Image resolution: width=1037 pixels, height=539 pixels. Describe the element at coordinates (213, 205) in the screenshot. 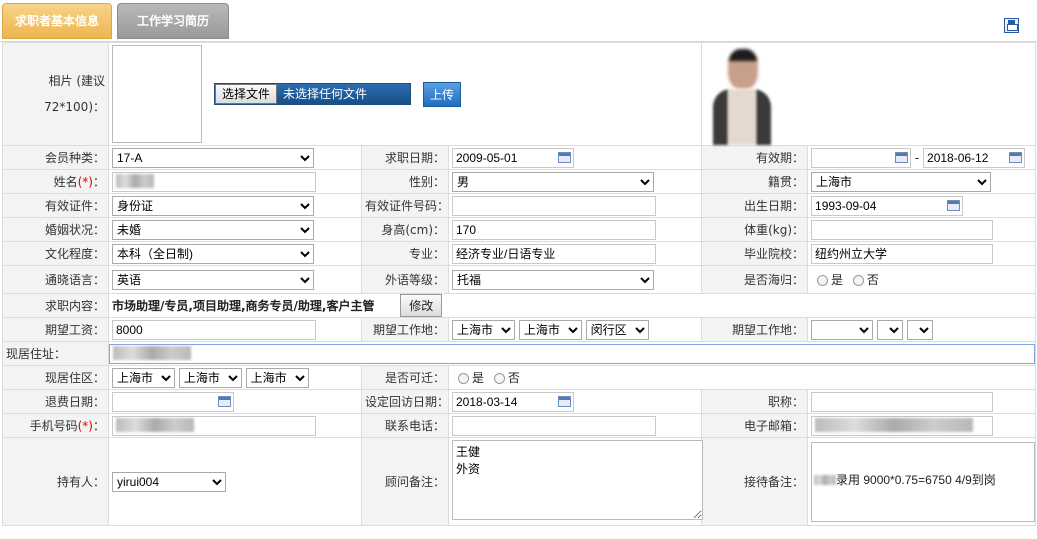

I see `id-type-select: 身份证` at that location.